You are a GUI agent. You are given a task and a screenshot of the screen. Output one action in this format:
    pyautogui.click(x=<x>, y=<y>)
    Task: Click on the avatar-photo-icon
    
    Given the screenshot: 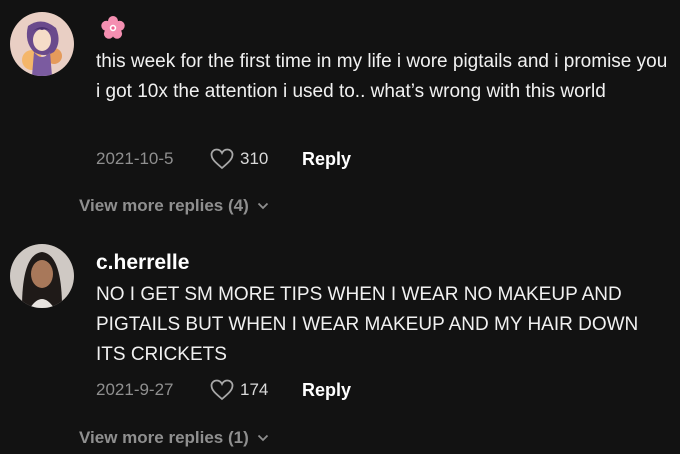 What is the action you would take?
    pyautogui.click(x=42, y=276)
    